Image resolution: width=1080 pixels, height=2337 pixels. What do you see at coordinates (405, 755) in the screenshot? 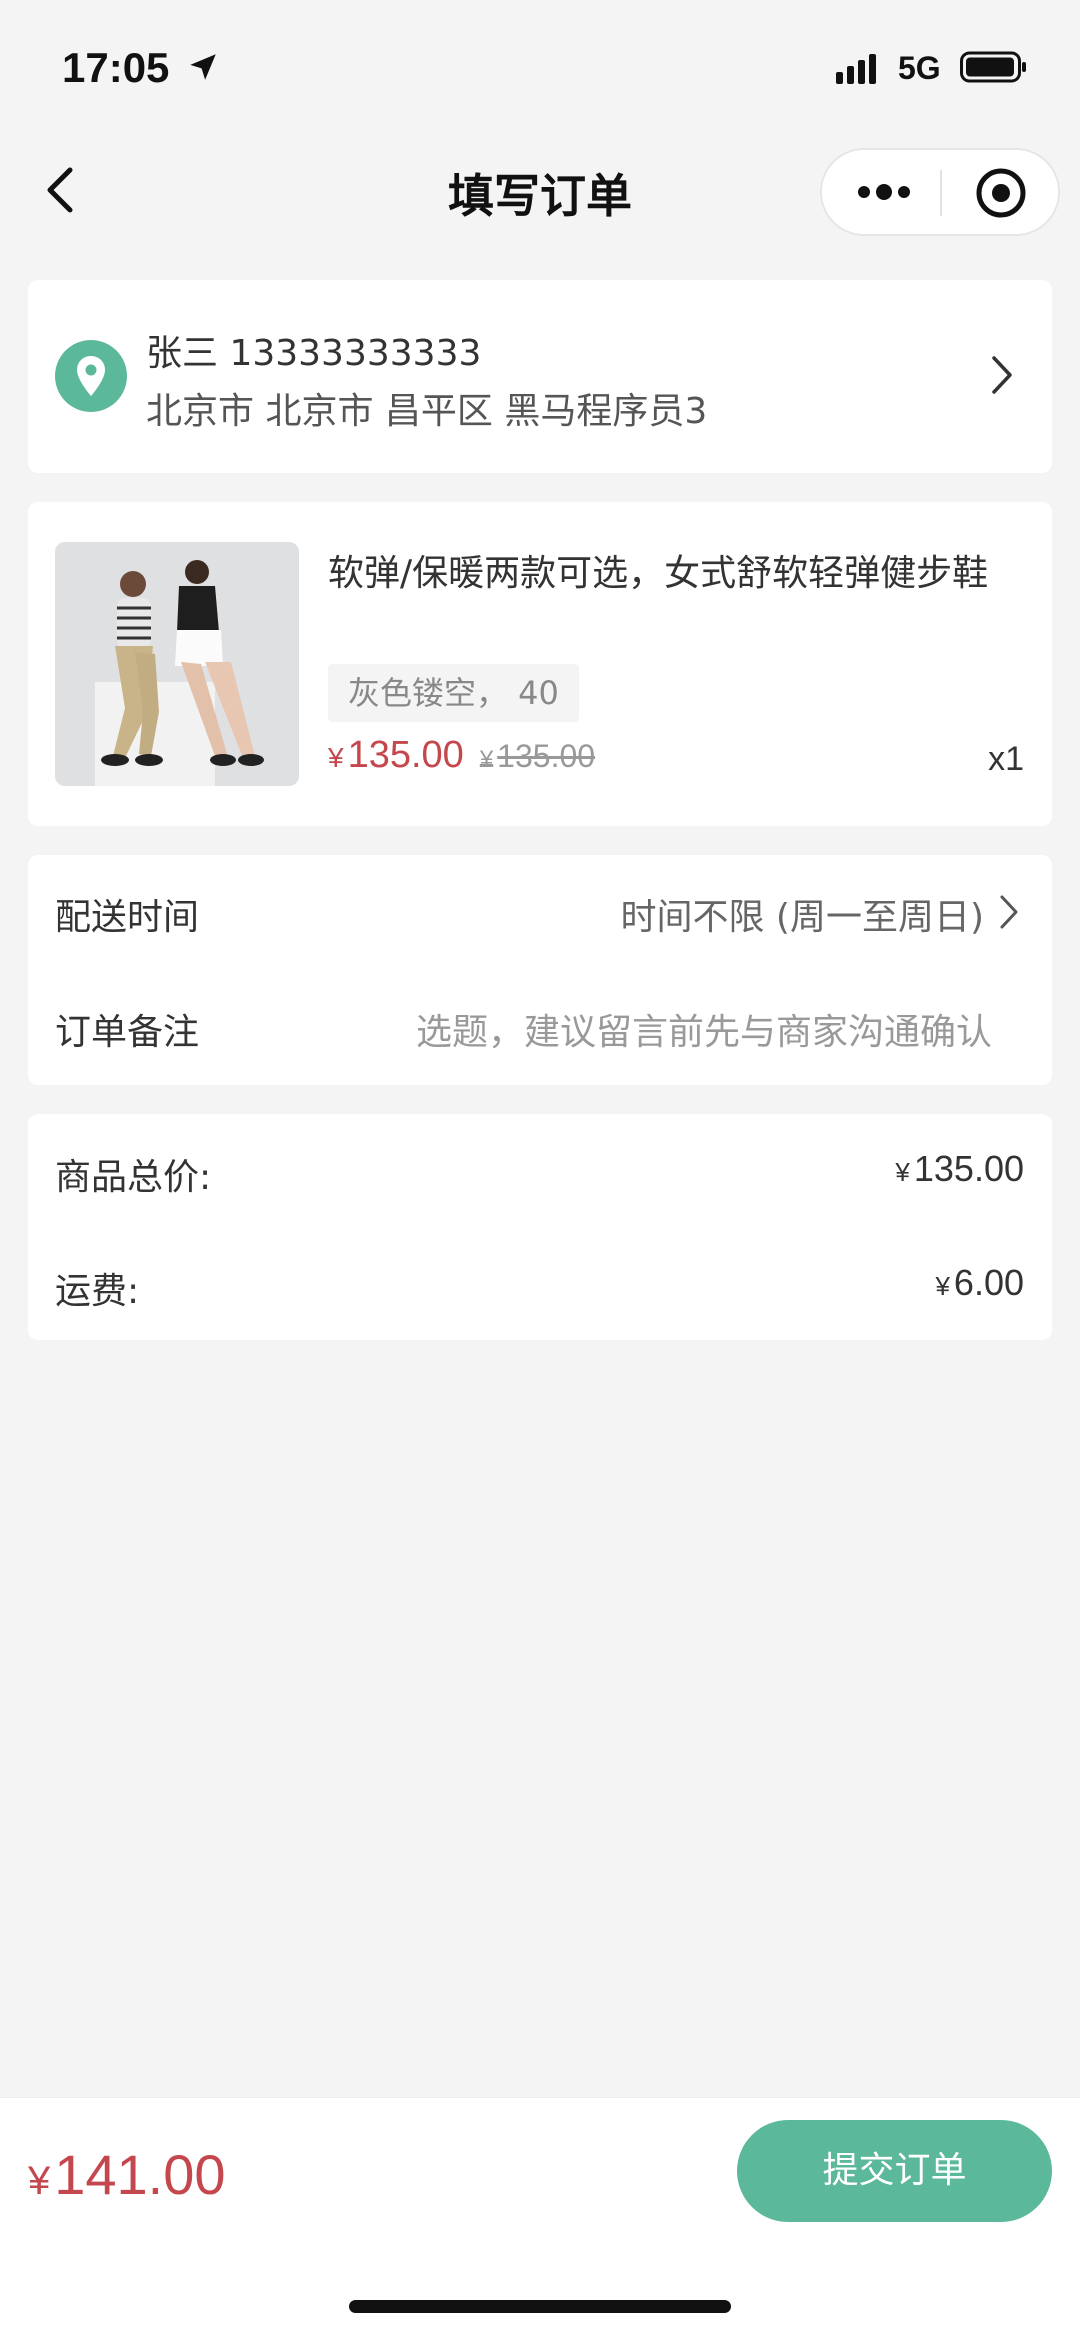
I see `goods-price-value: 135.00` at bounding box center [405, 755].